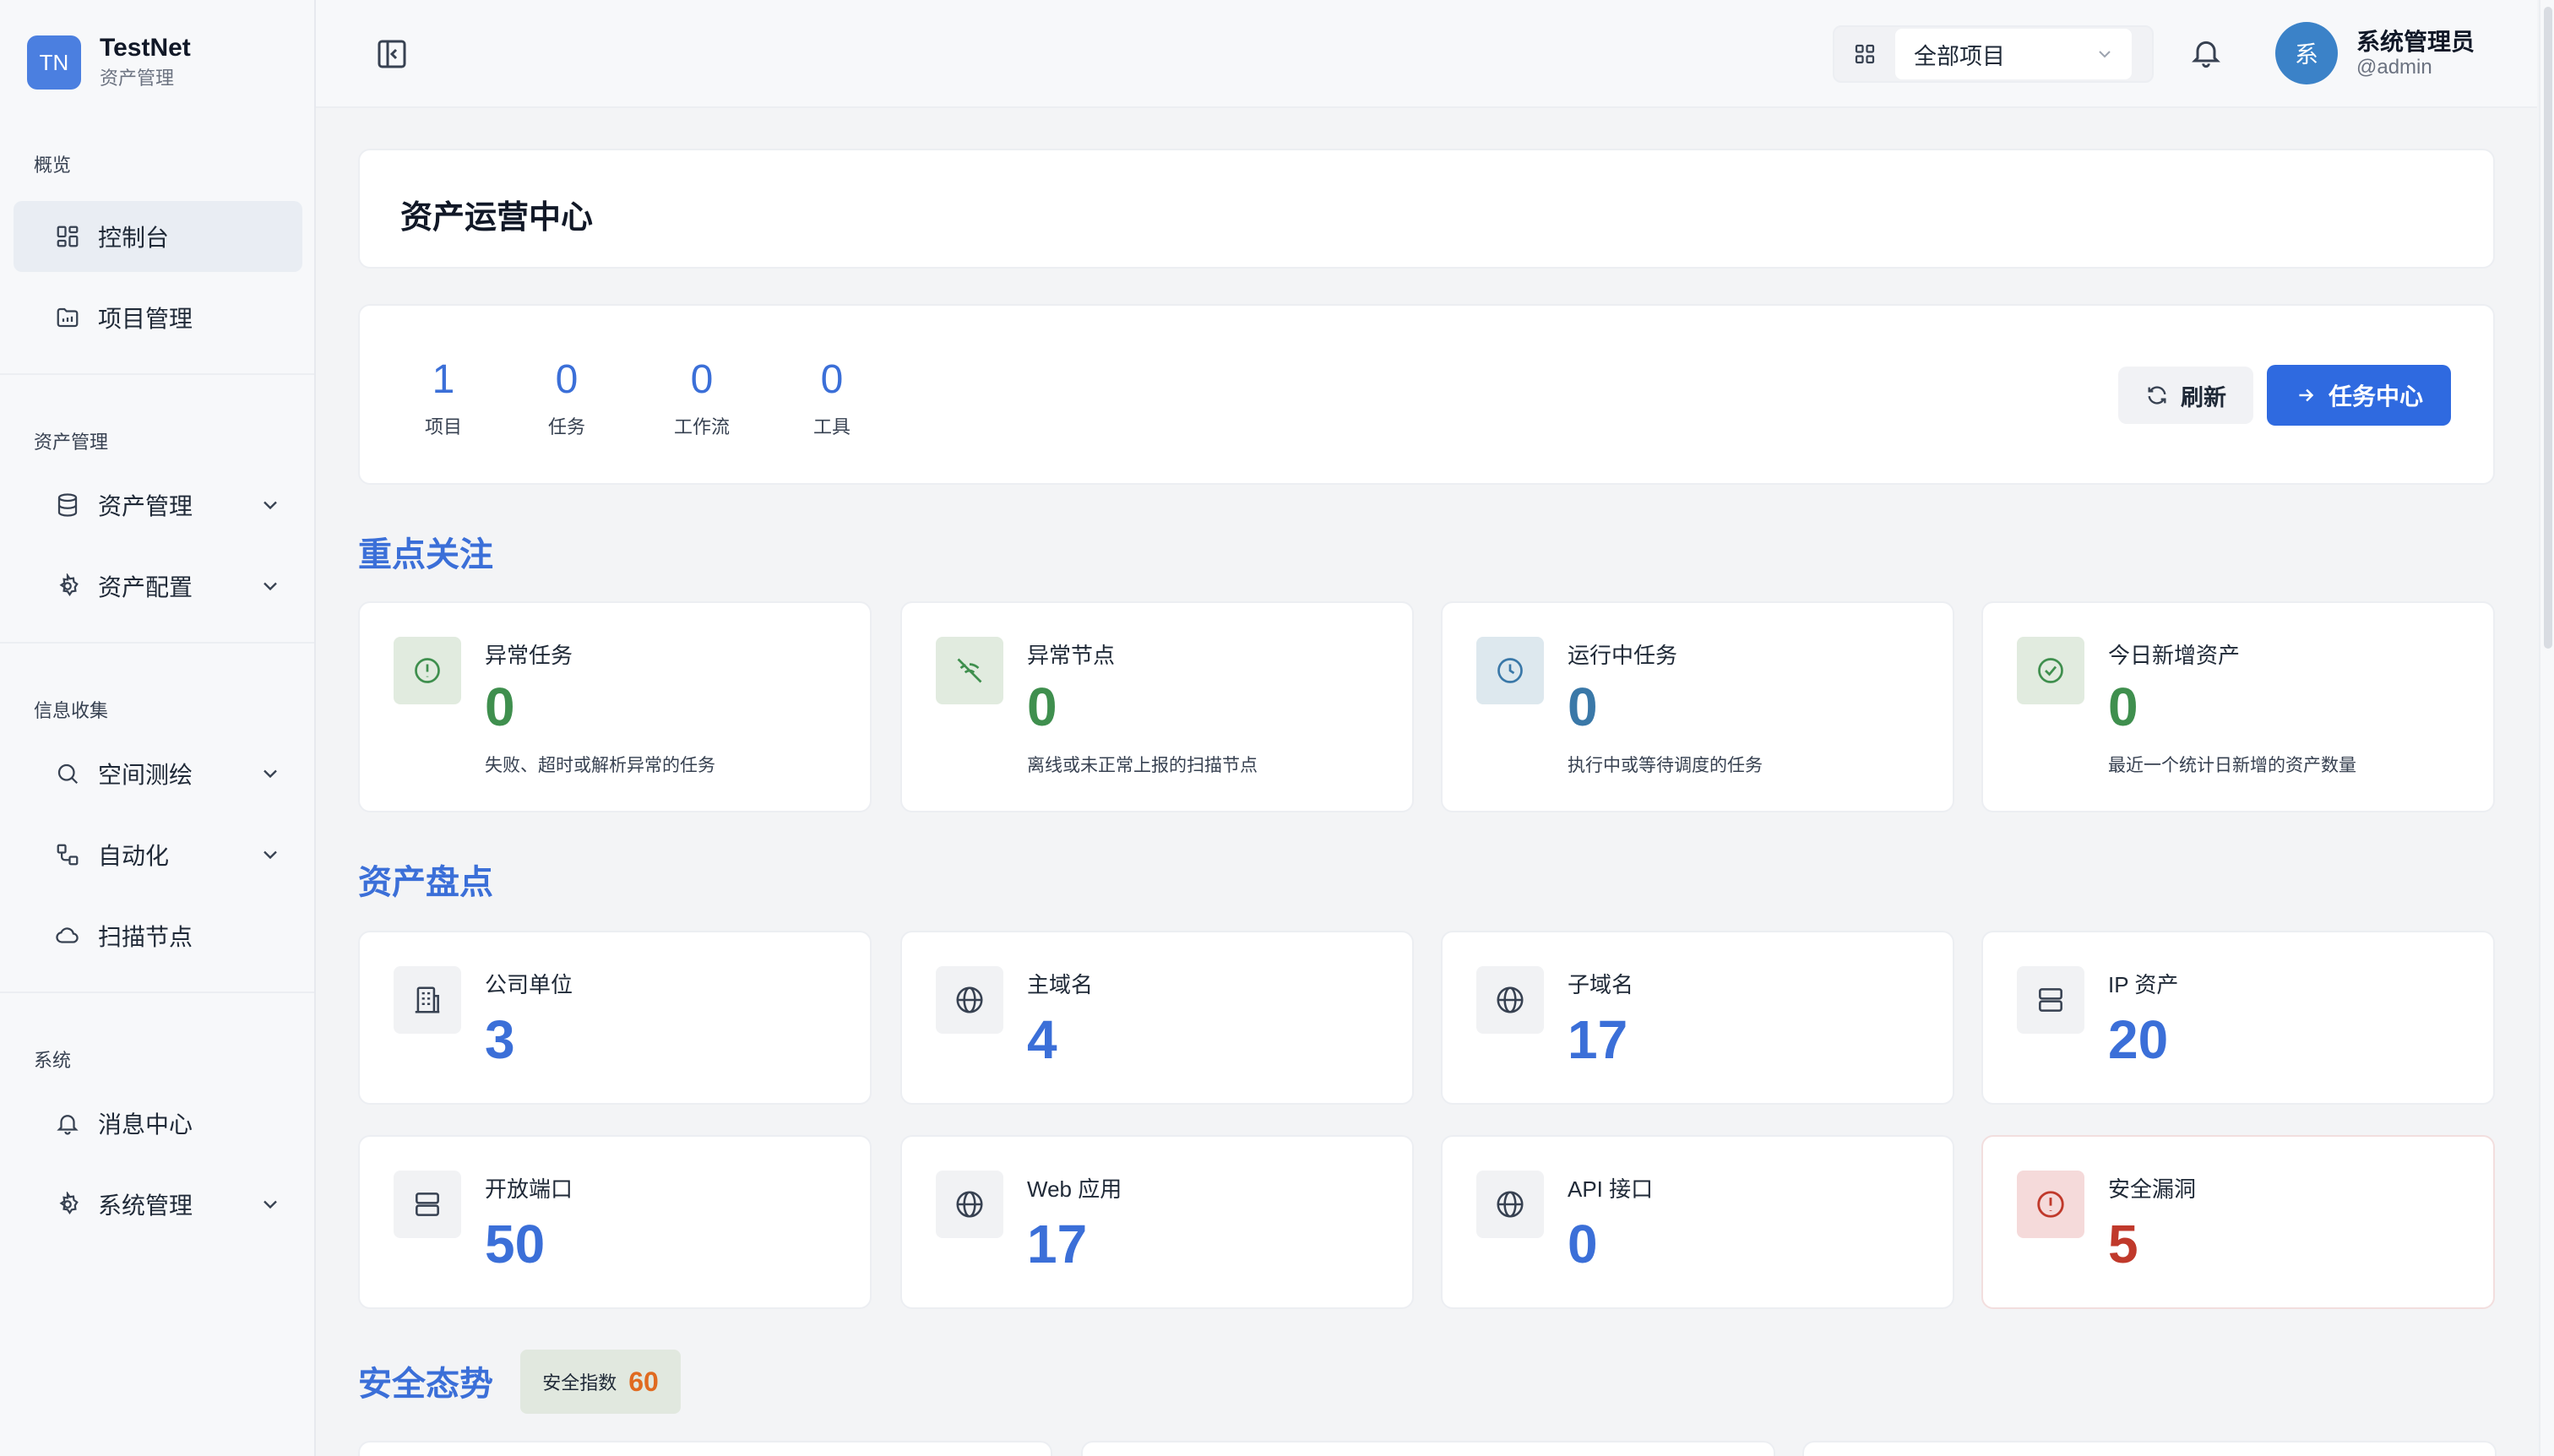 Image resolution: width=2554 pixels, height=1456 pixels. I want to click on tile-label: 今日新增资产, so click(2174, 655).